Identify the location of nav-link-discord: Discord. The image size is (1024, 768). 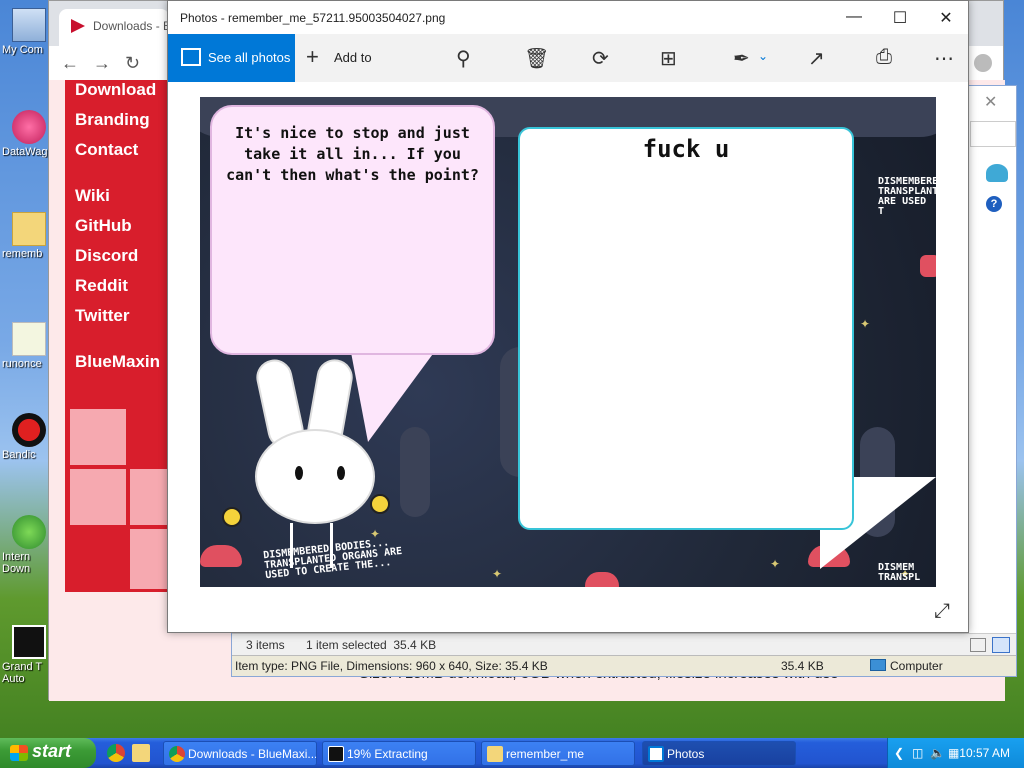
(106, 256).